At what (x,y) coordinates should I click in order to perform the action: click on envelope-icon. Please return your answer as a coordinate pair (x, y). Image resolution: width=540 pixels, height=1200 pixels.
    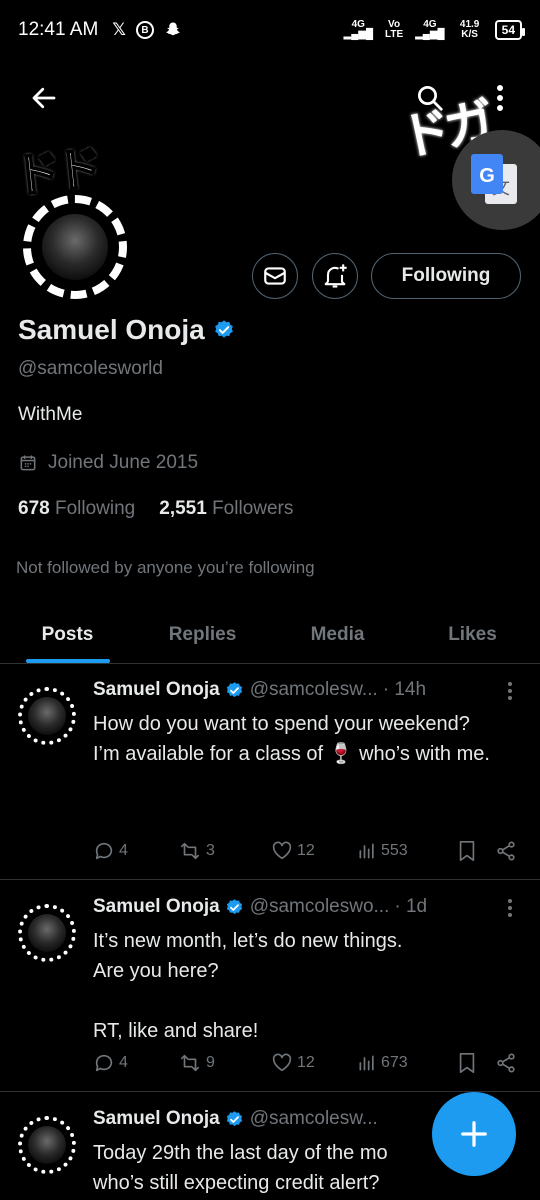
    Looking at the image, I should click on (275, 276).